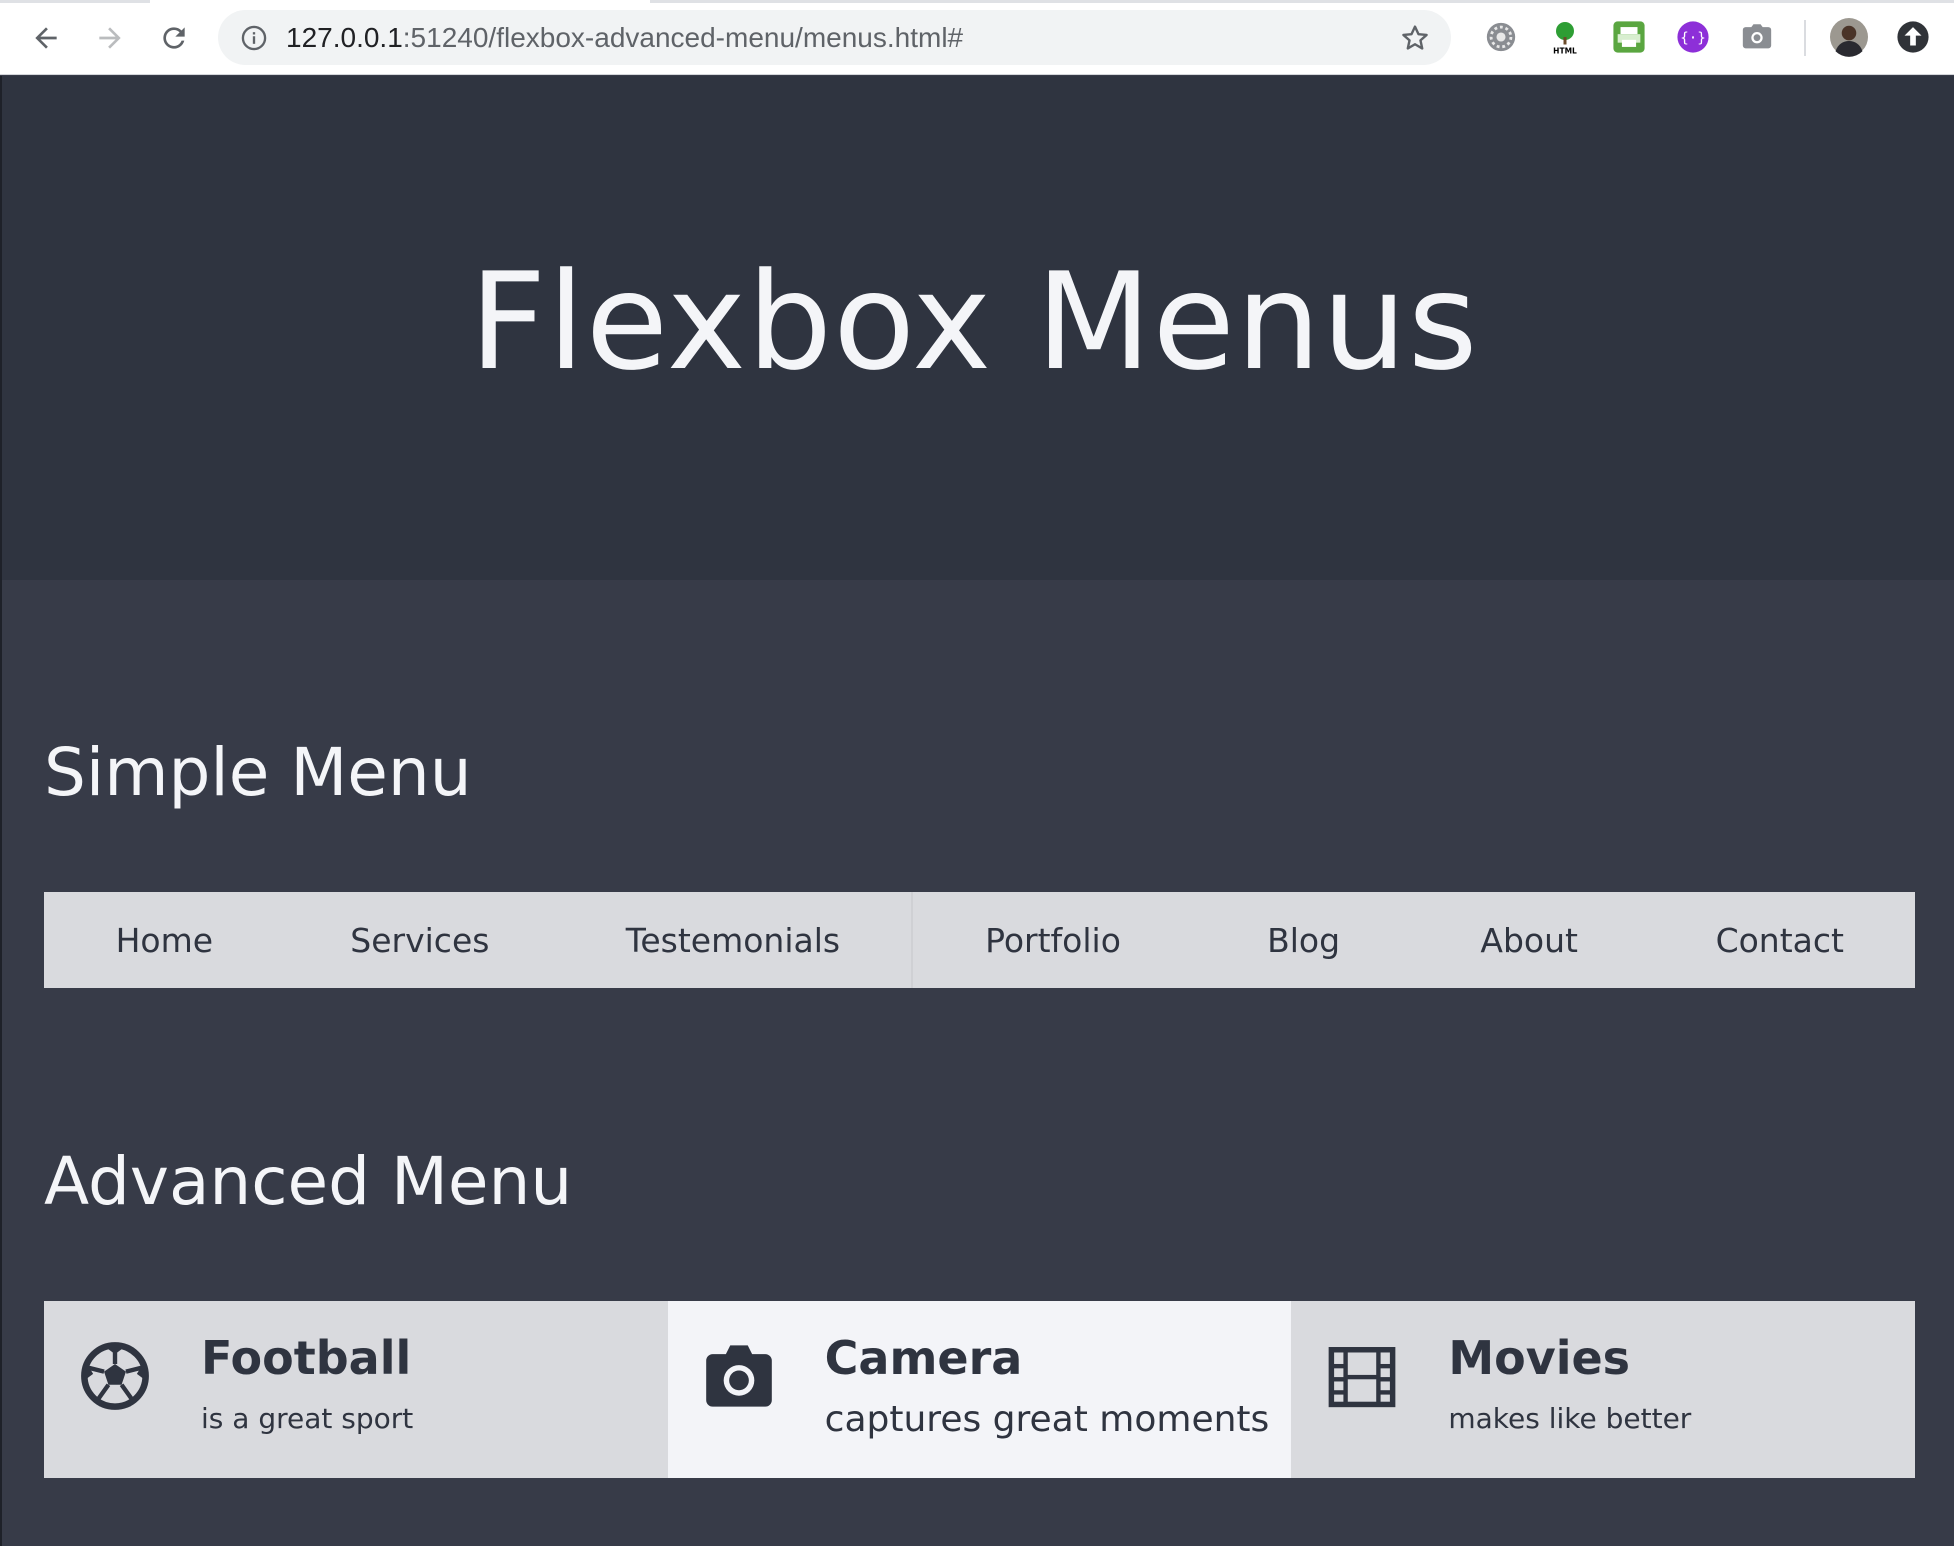  What do you see at coordinates (307, 1418) in the screenshot?
I see `advanced-menu-item-subtitle: is a great sport` at bounding box center [307, 1418].